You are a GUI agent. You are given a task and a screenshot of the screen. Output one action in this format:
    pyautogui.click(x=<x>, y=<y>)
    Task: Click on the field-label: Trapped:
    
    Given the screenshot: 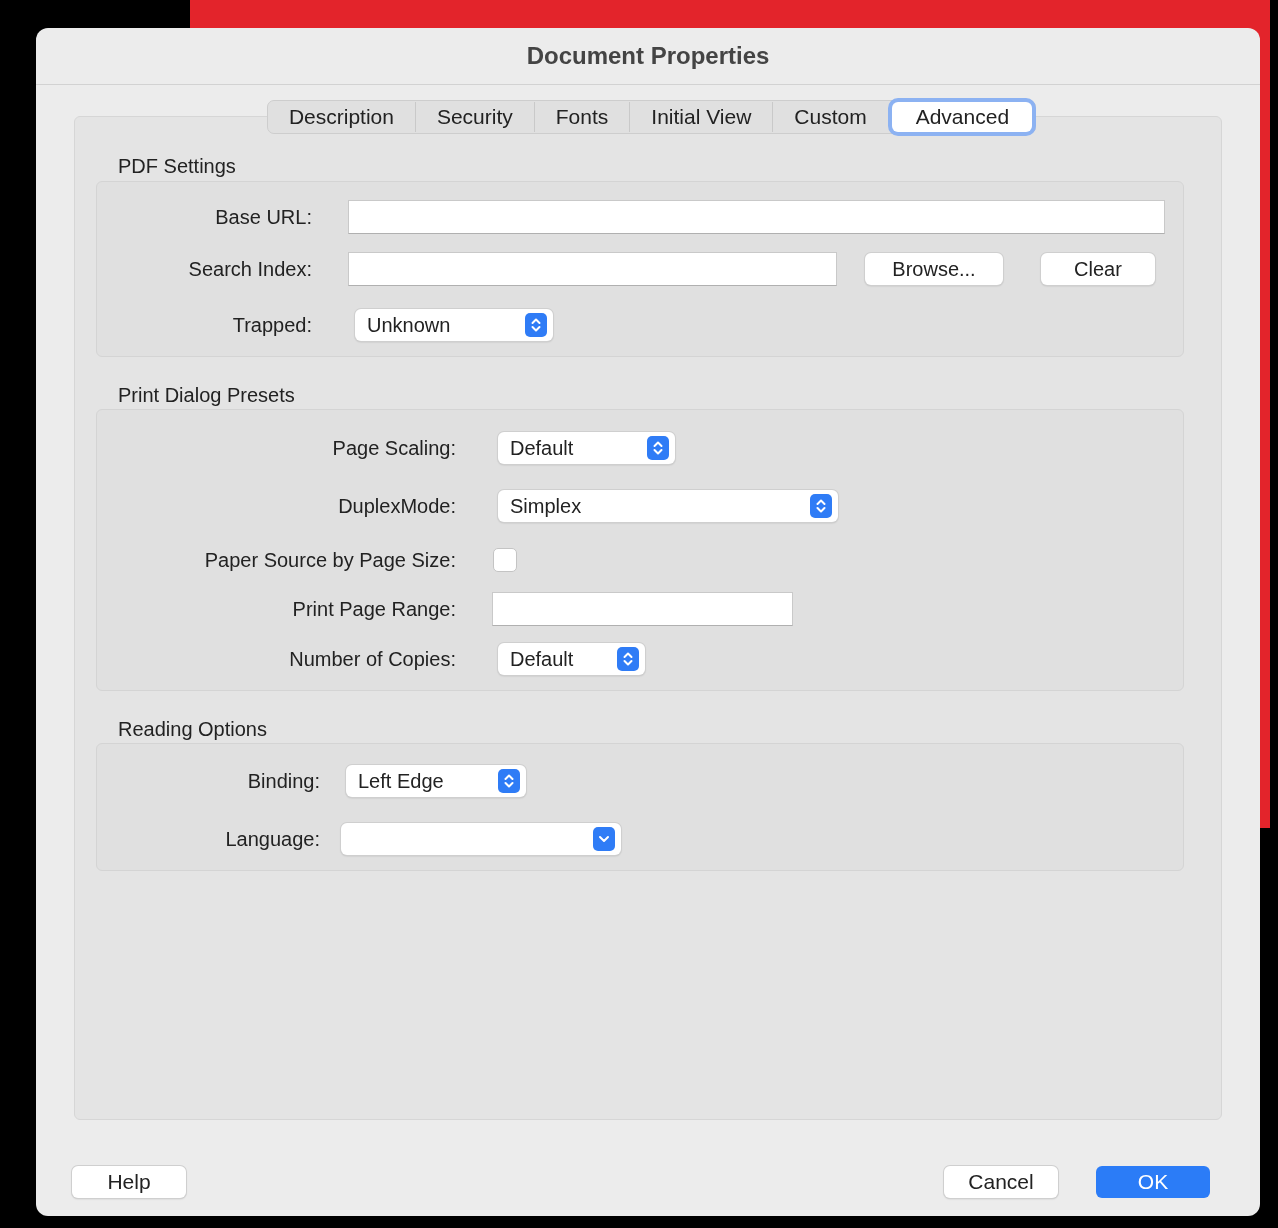 What is the action you would take?
    pyautogui.click(x=271, y=325)
    